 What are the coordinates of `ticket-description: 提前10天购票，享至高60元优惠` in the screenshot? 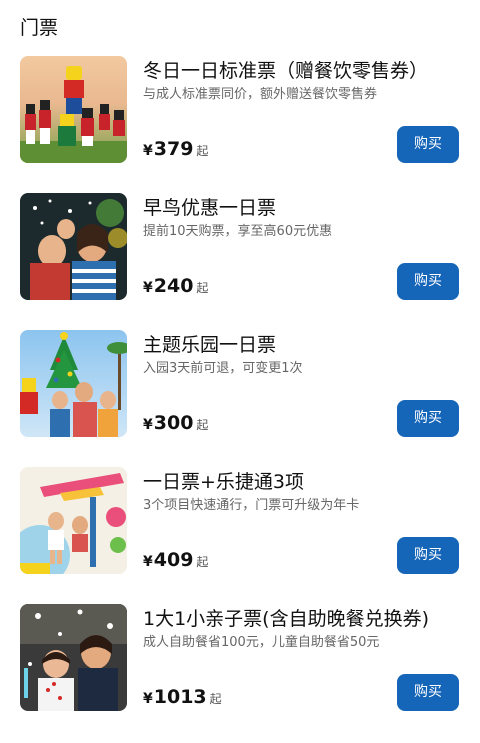 It's located at (238, 231).